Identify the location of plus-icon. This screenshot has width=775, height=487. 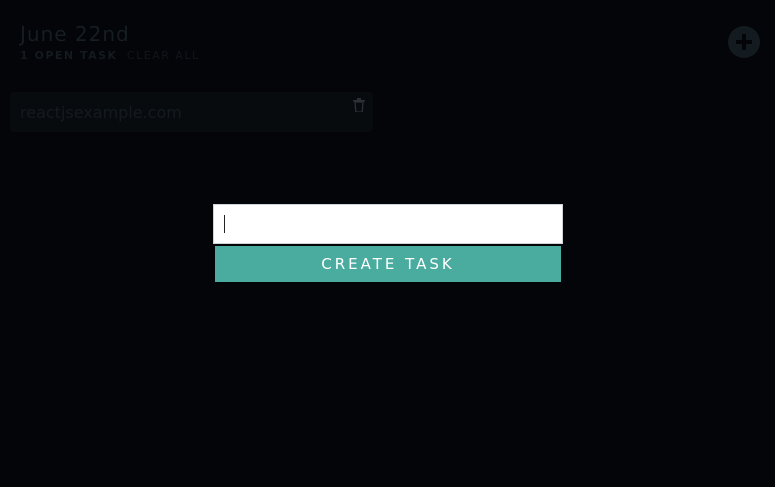
(744, 42).